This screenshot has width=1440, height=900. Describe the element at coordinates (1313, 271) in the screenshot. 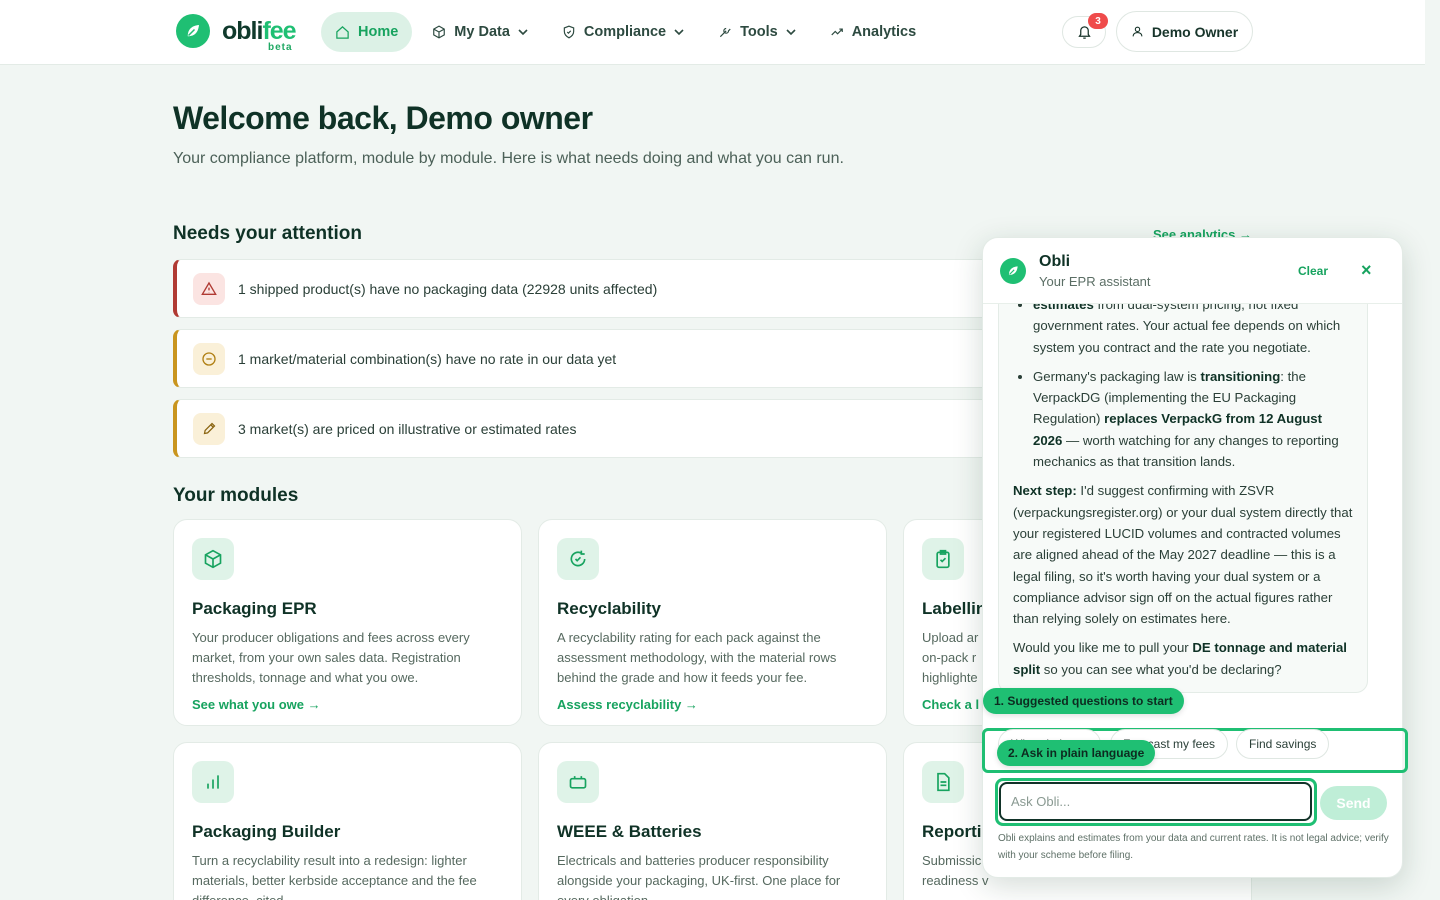

I see `clear-chat-button: Clear` at that location.